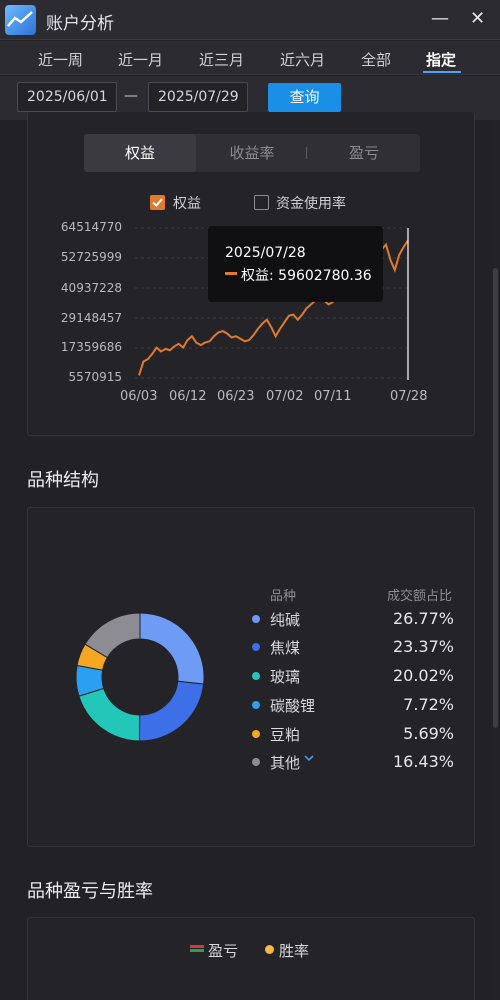 The height and width of the screenshot is (1000, 500). What do you see at coordinates (285, 648) in the screenshot?
I see `legend-item-name: 焦煤` at bounding box center [285, 648].